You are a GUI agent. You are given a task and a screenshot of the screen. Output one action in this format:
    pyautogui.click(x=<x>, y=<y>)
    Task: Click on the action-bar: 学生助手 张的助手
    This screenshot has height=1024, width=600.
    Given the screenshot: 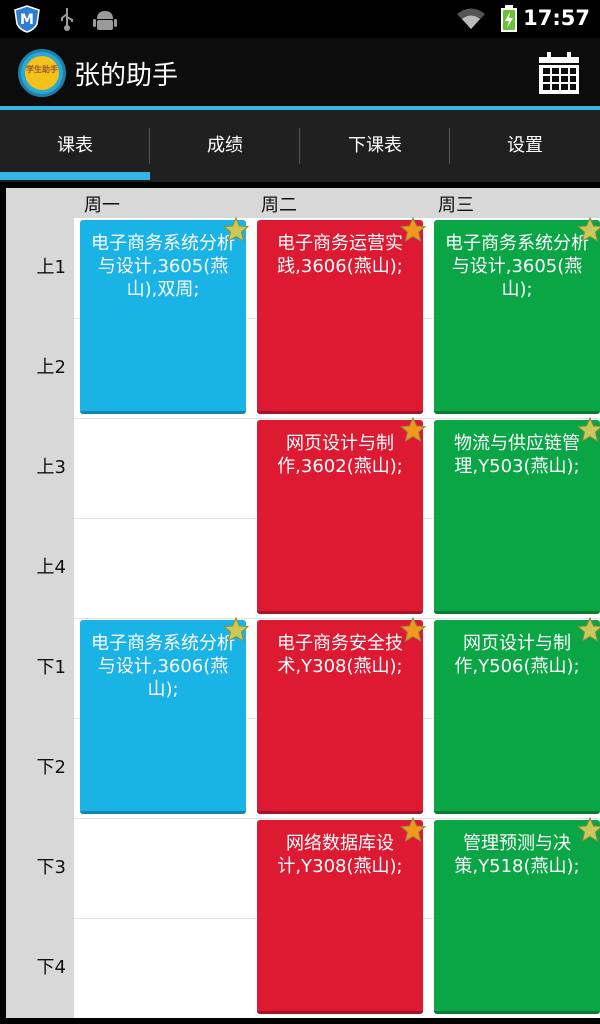 What is the action you would take?
    pyautogui.click(x=300, y=72)
    